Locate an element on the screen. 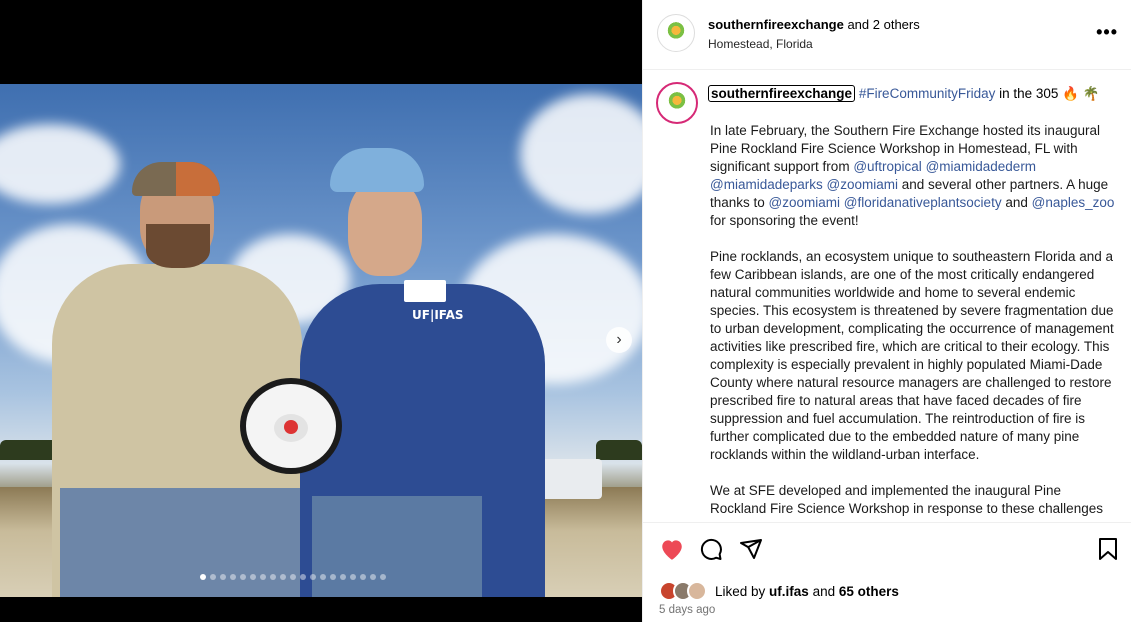 The image size is (1131, 622). caption-tail: in the 305 🔥 🌴 is located at coordinates (1047, 93).